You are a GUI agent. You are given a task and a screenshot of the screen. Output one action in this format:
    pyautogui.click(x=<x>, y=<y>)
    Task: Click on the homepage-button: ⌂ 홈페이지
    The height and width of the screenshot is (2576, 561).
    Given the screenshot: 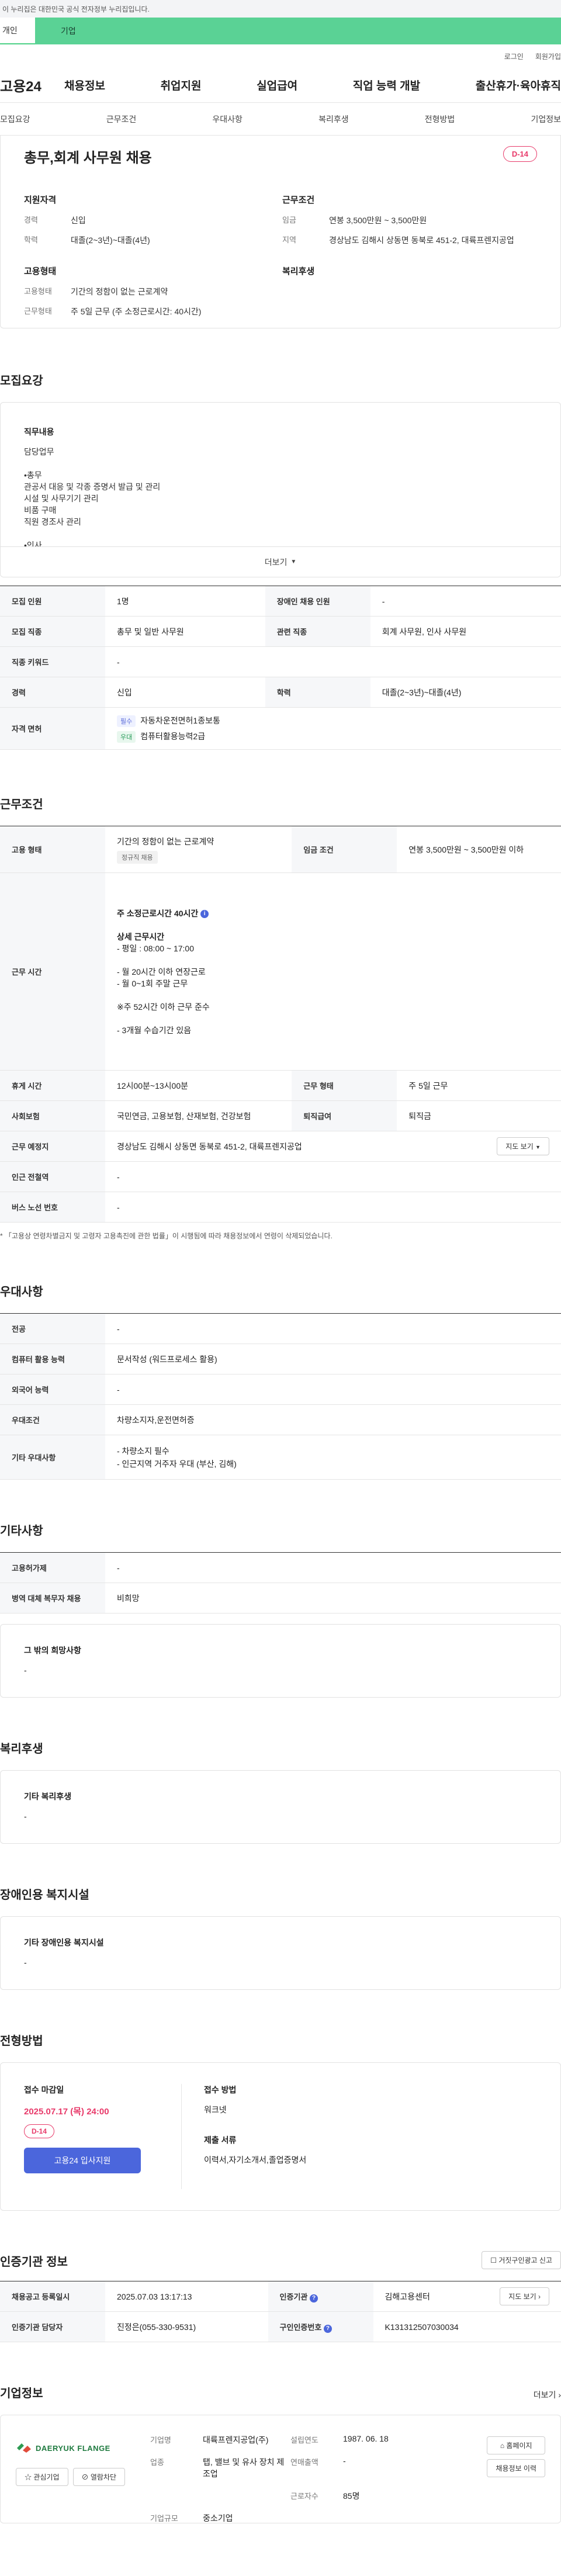 What is the action you would take?
    pyautogui.click(x=516, y=2445)
    